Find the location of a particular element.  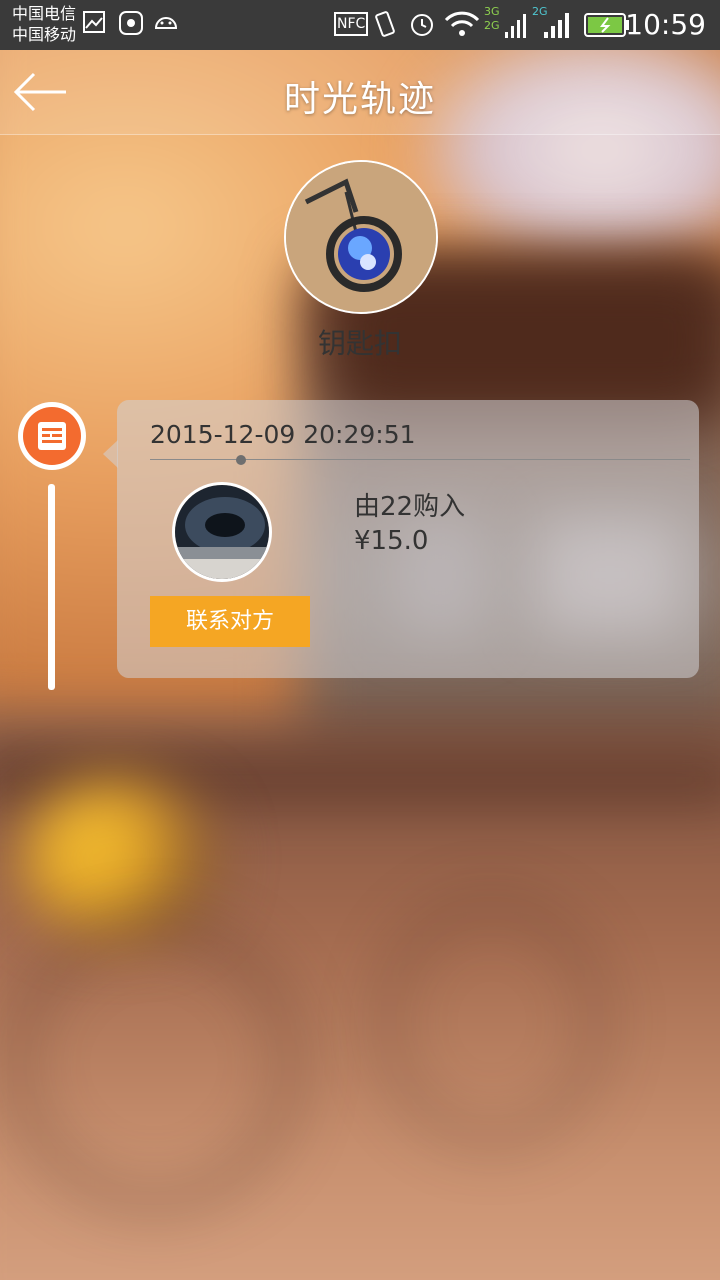

network-labels-1: 3G 2G is located at coordinates (492, 18).